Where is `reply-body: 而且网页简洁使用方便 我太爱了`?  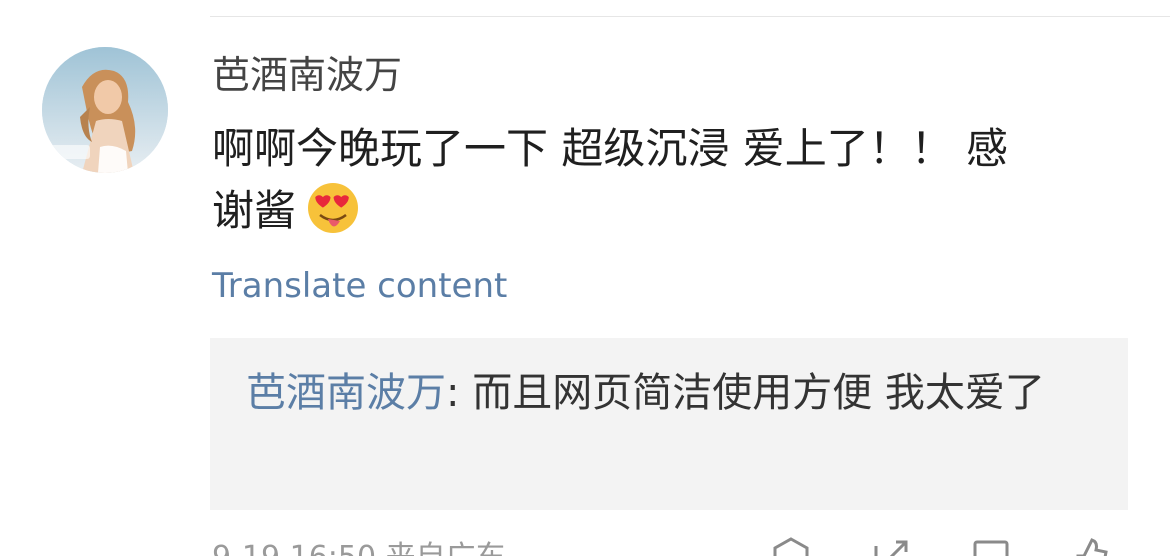 reply-body: 而且网页简洁使用方便 我太爱了 is located at coordinates (758, 393).